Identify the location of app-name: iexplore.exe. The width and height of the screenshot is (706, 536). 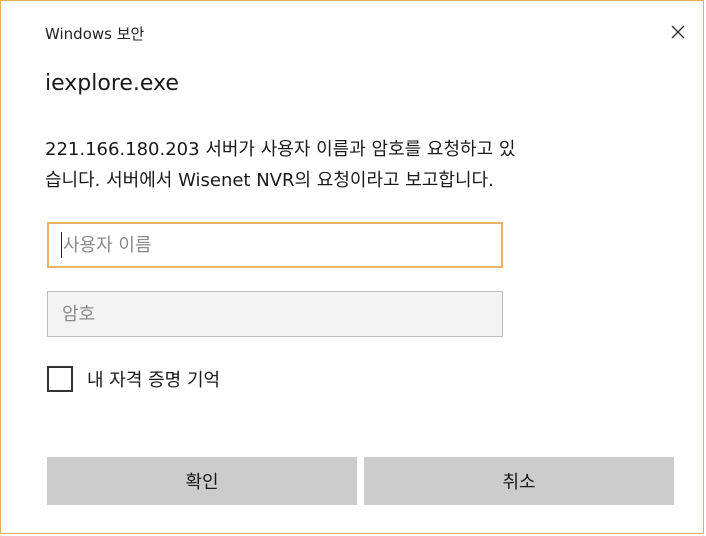
(112, 83).